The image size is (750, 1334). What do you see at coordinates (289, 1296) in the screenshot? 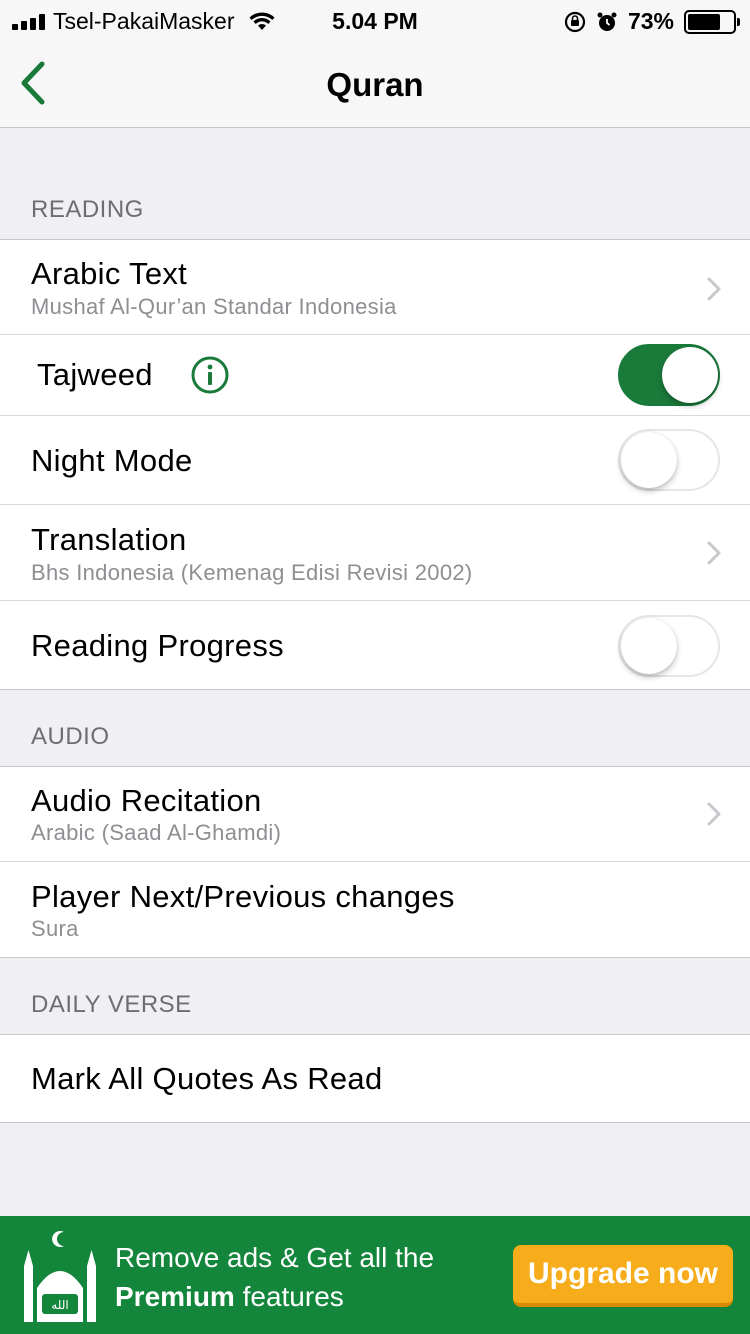
I see `banner-line-2-rest: features` at bounding box center [289, 1296].